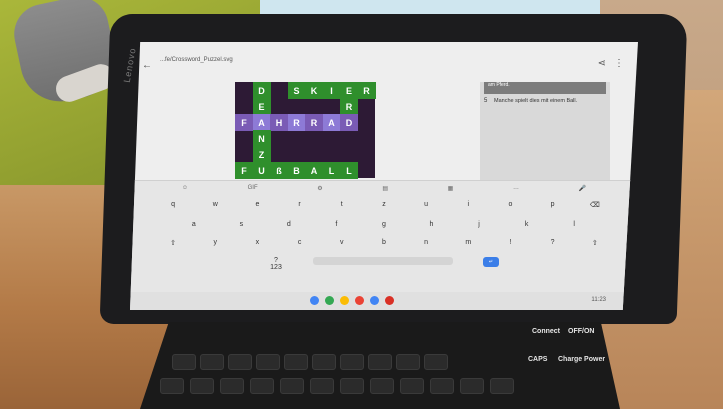 Image resolution: width=723 pixels, height=409 pixels. What do you see at coordinates (479, 224) in the screenshot?
I see `keyboard-key: j` at bounding box center [479, 224].